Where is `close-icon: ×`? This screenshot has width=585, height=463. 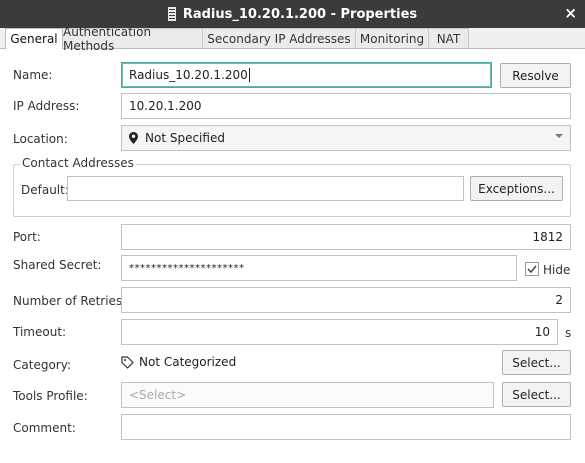 close-icon: × is located at coordinates (570, 13).